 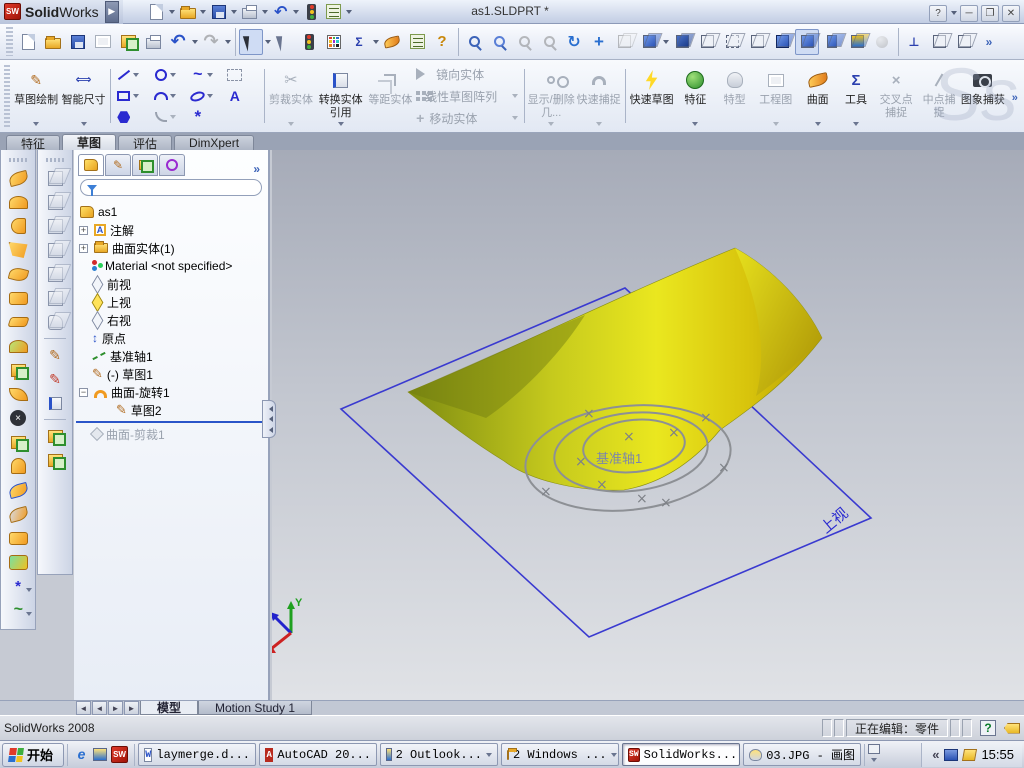 I want to click on tree-item-axis1: 基准轴1, so click(x=172, y=356).